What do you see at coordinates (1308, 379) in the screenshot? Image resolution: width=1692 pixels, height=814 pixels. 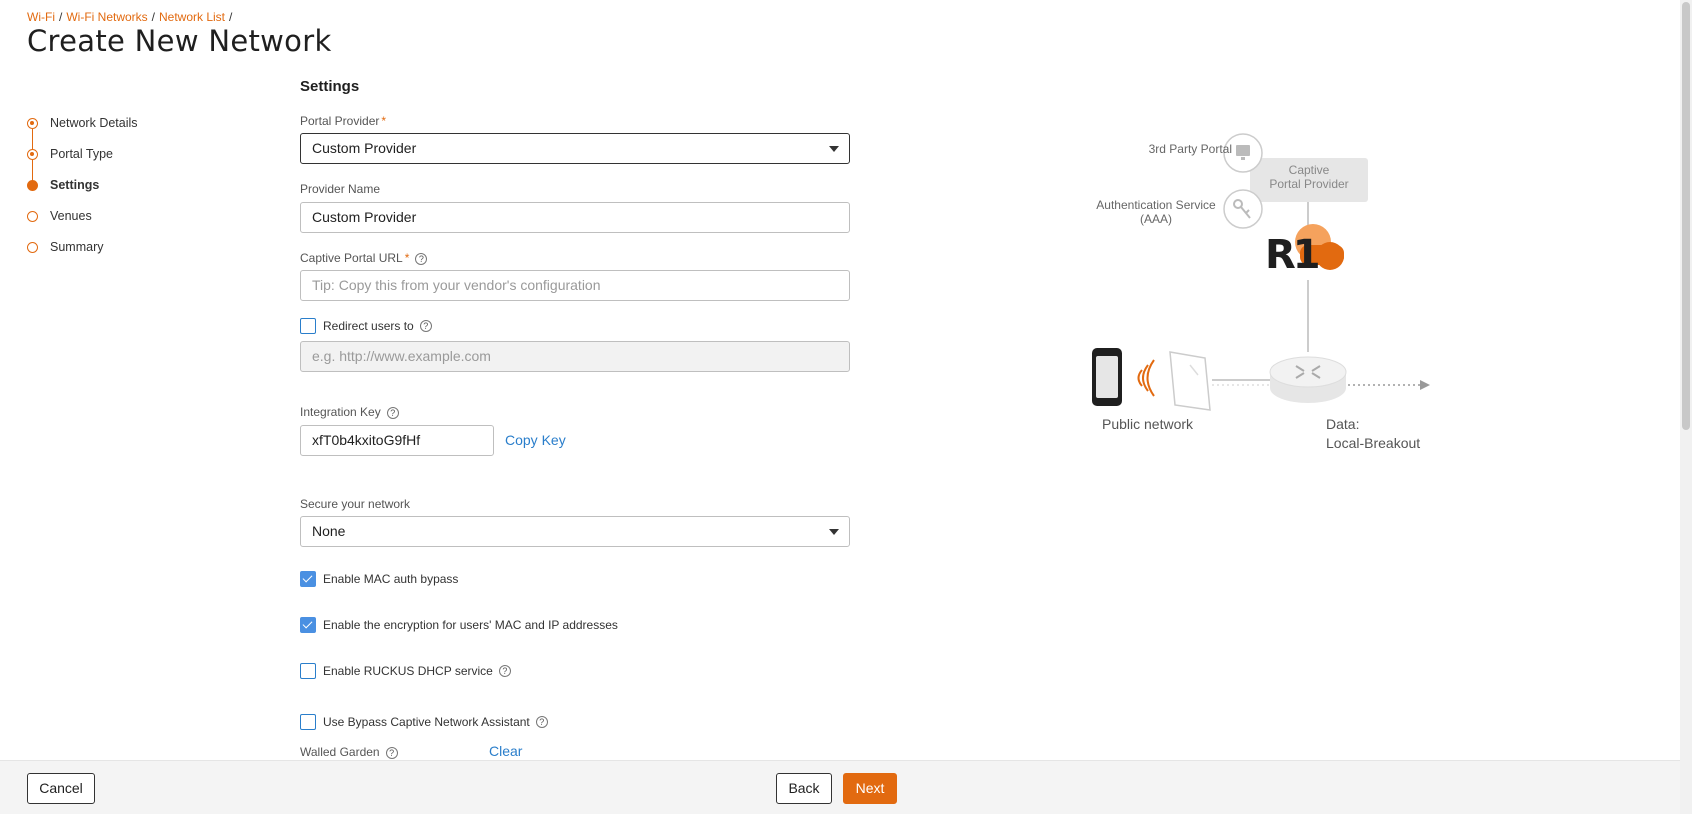 I see `router-icon` at bounding box center [1308, 379].